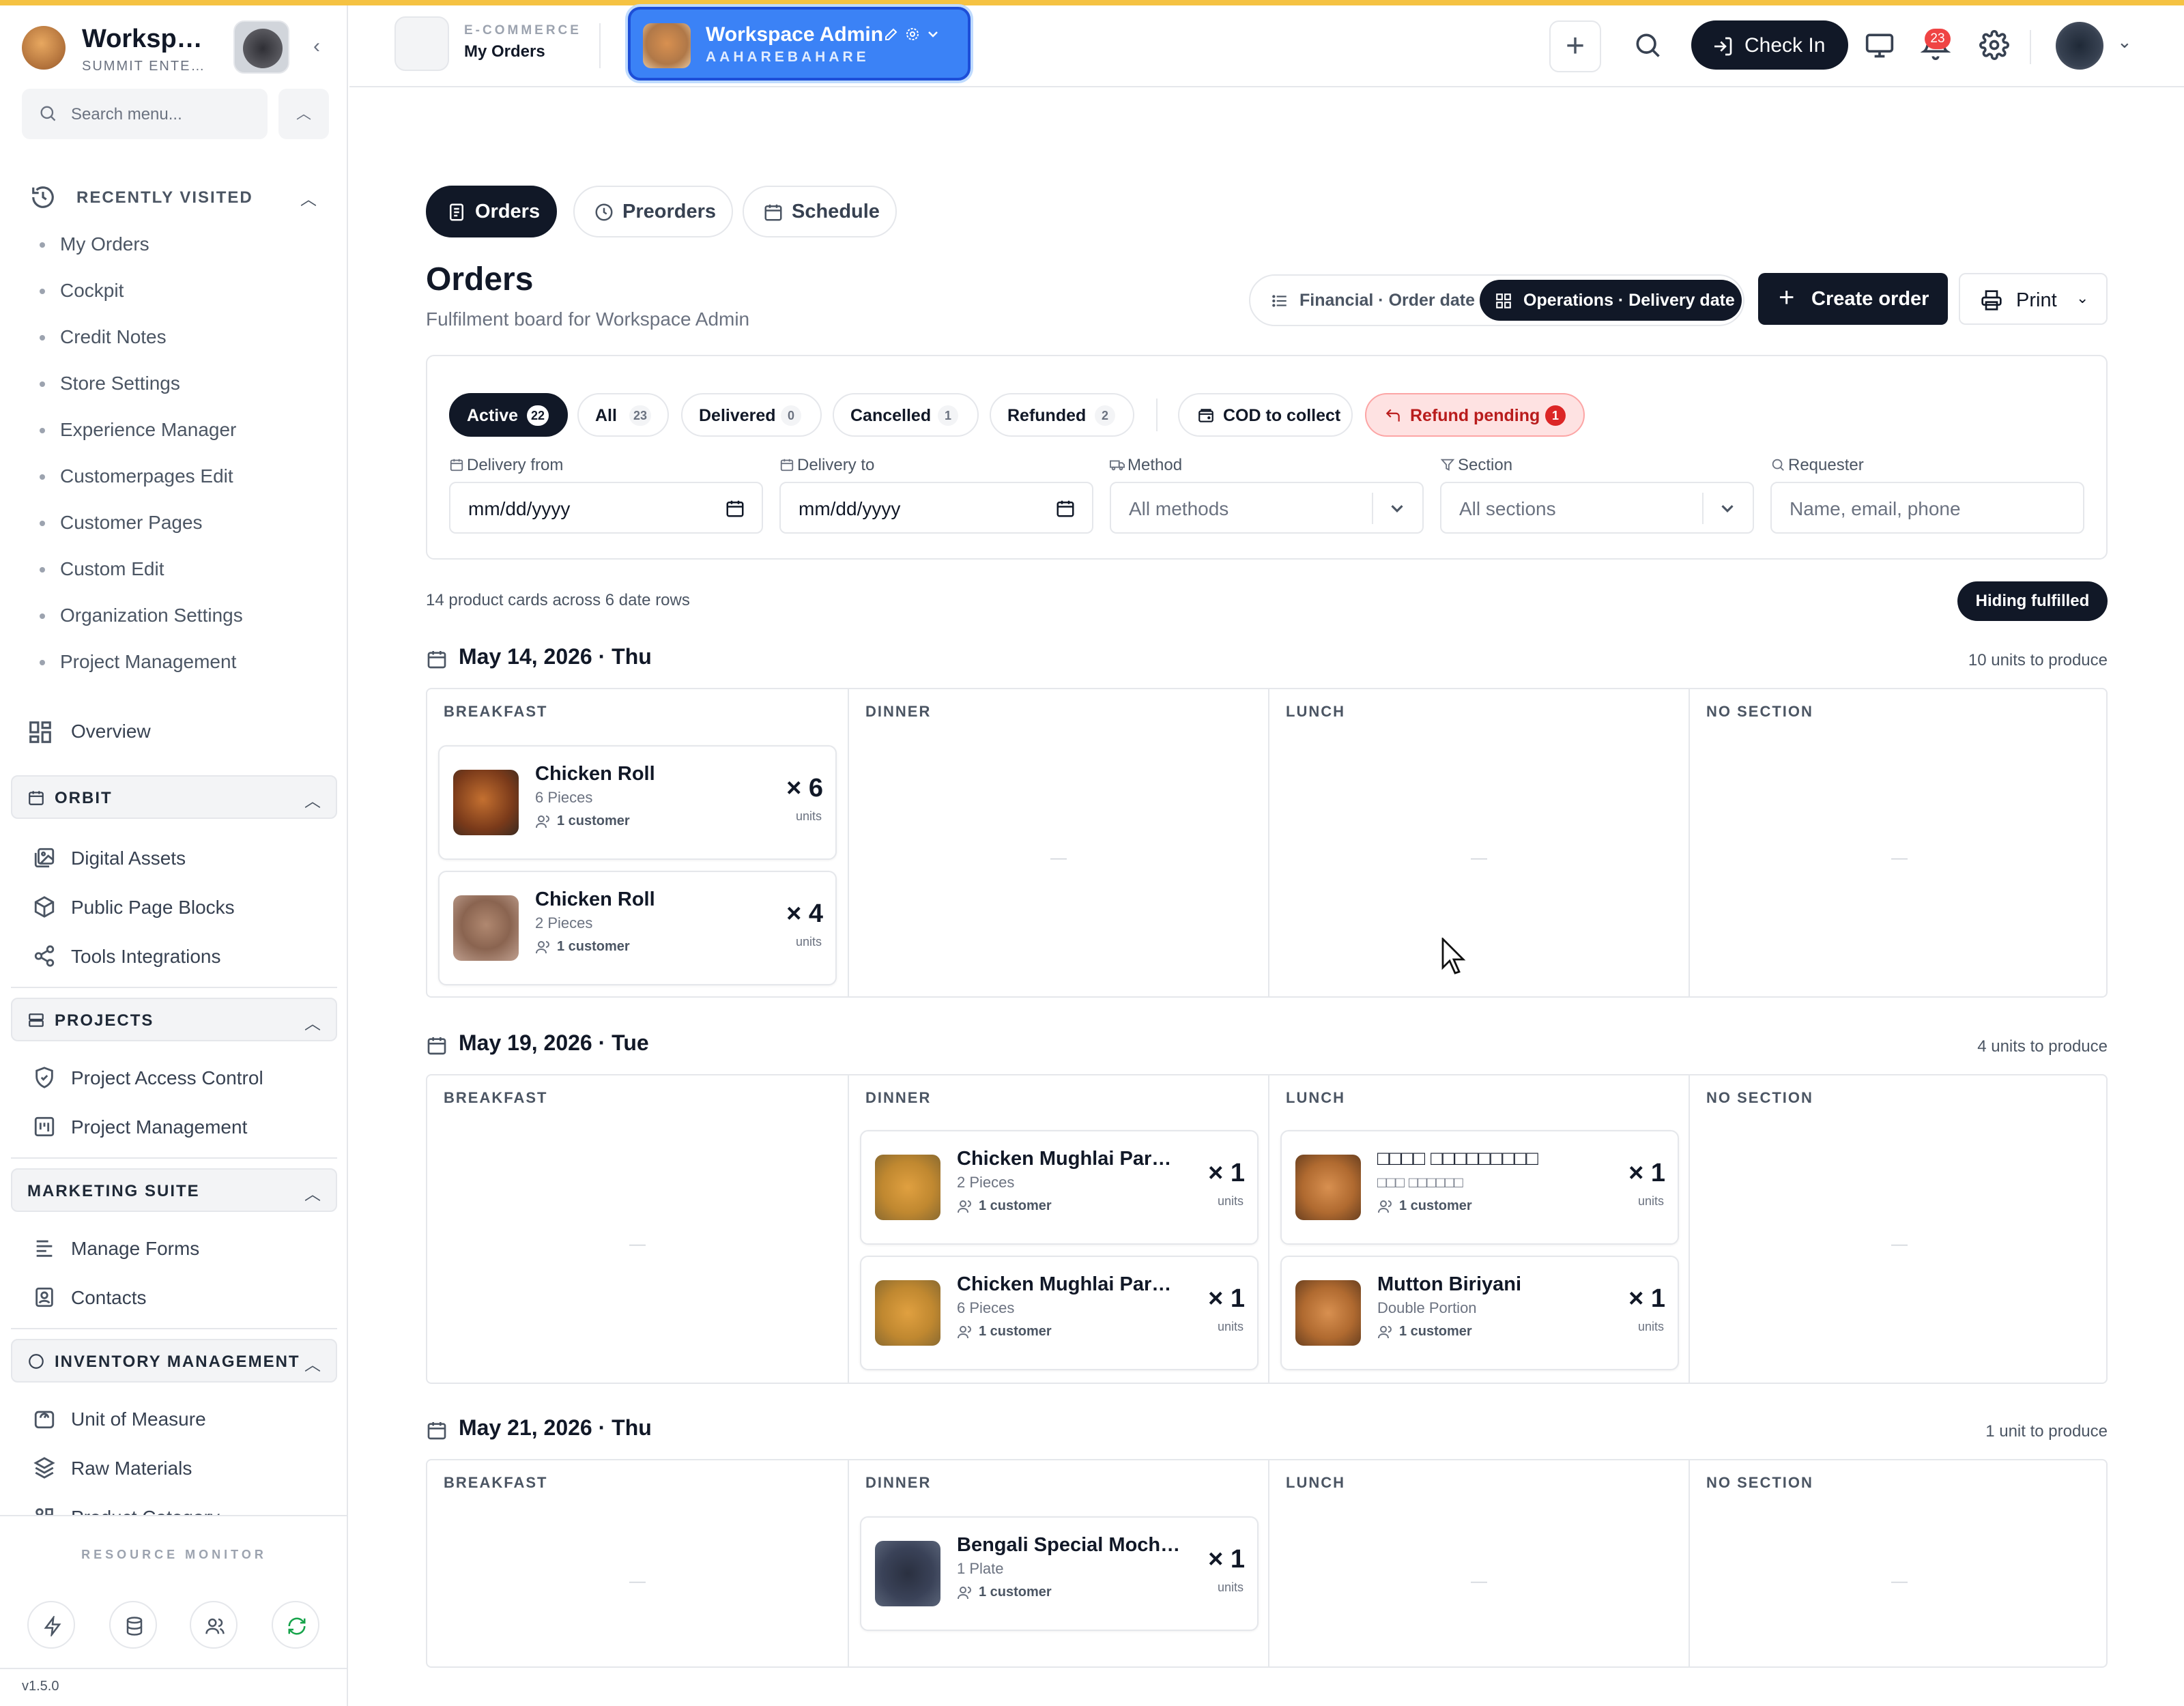 Image resolution: width=2184 pixels, height=1706 pixels. Describe the element at coordinates (2033, 299) in the screenshot. I see `print-button: Print ⌄` at that location.